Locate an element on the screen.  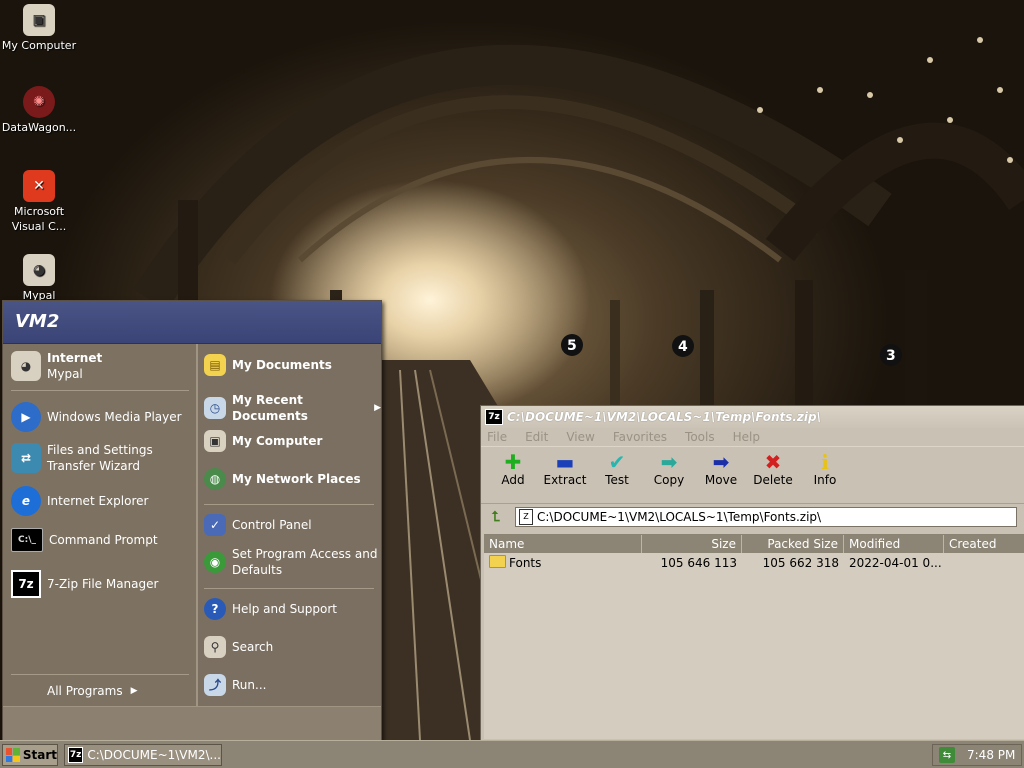
start-menu-user: VM2 is located at coordinates (192, 322).